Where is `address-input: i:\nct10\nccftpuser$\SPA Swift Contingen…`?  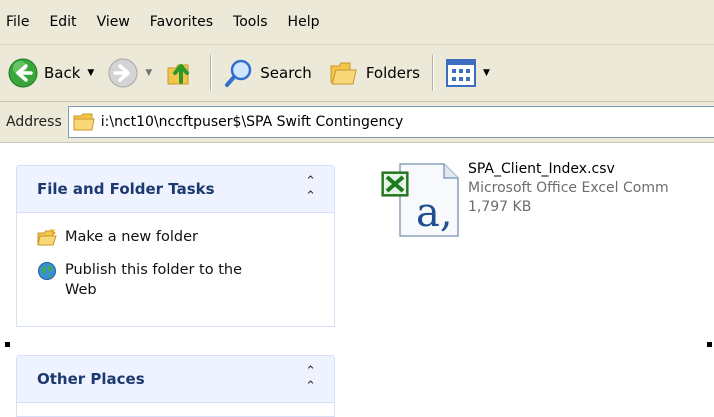 address-input: i:\nct10\nccftpuser$\SPA Swift Contingen… is located at coordinates (390, 122).